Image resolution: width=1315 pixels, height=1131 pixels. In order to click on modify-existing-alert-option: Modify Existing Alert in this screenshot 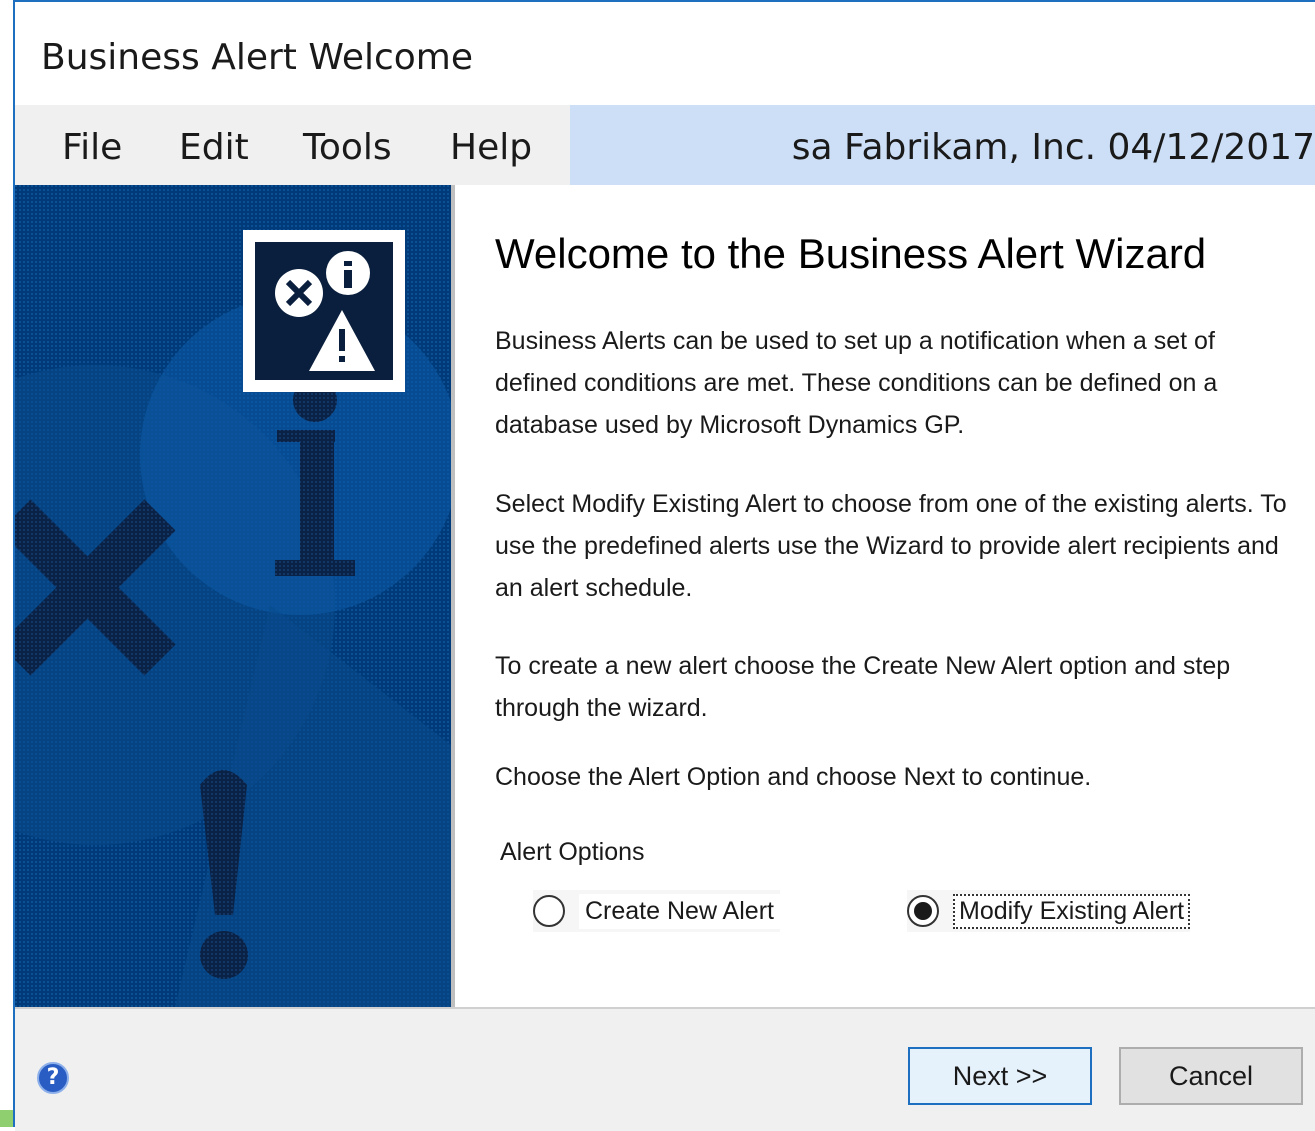, I will do `click(1049, 911)`.